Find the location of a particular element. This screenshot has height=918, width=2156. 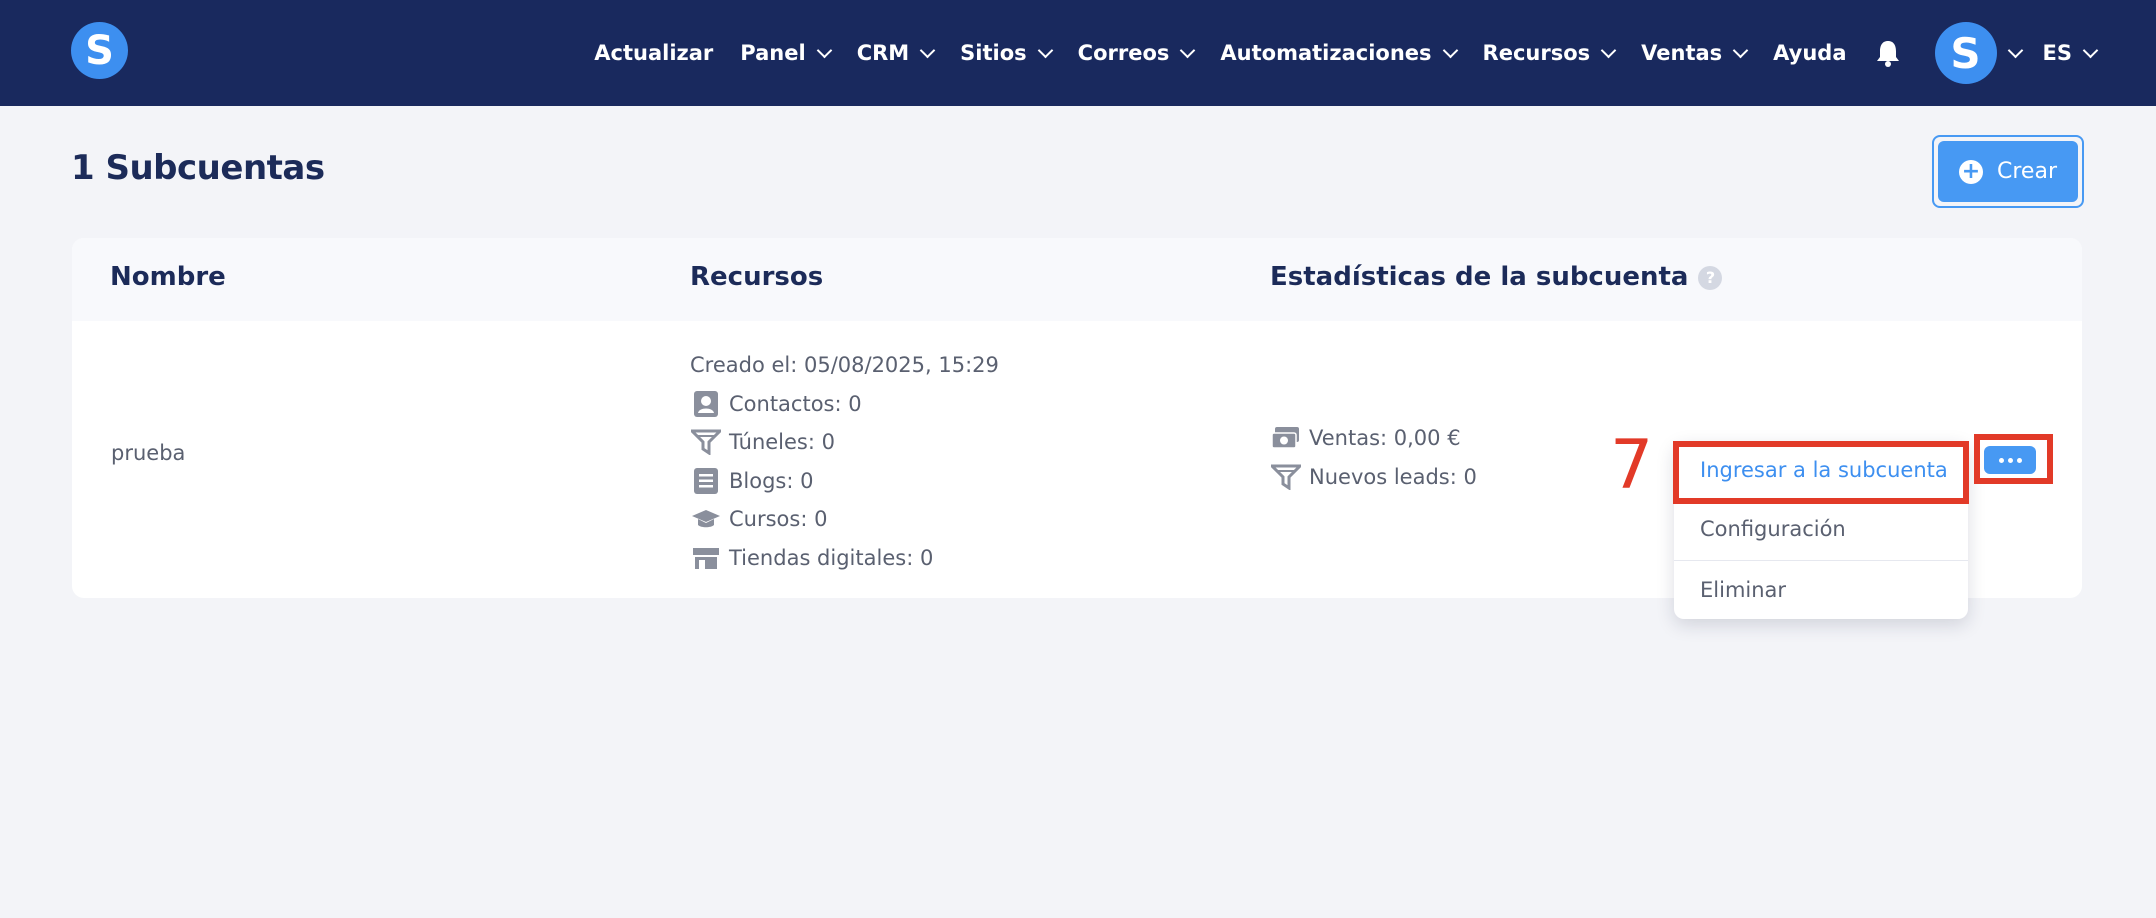

nav-item-ayuda: Ayuda is located at coordinates (1809, 53).